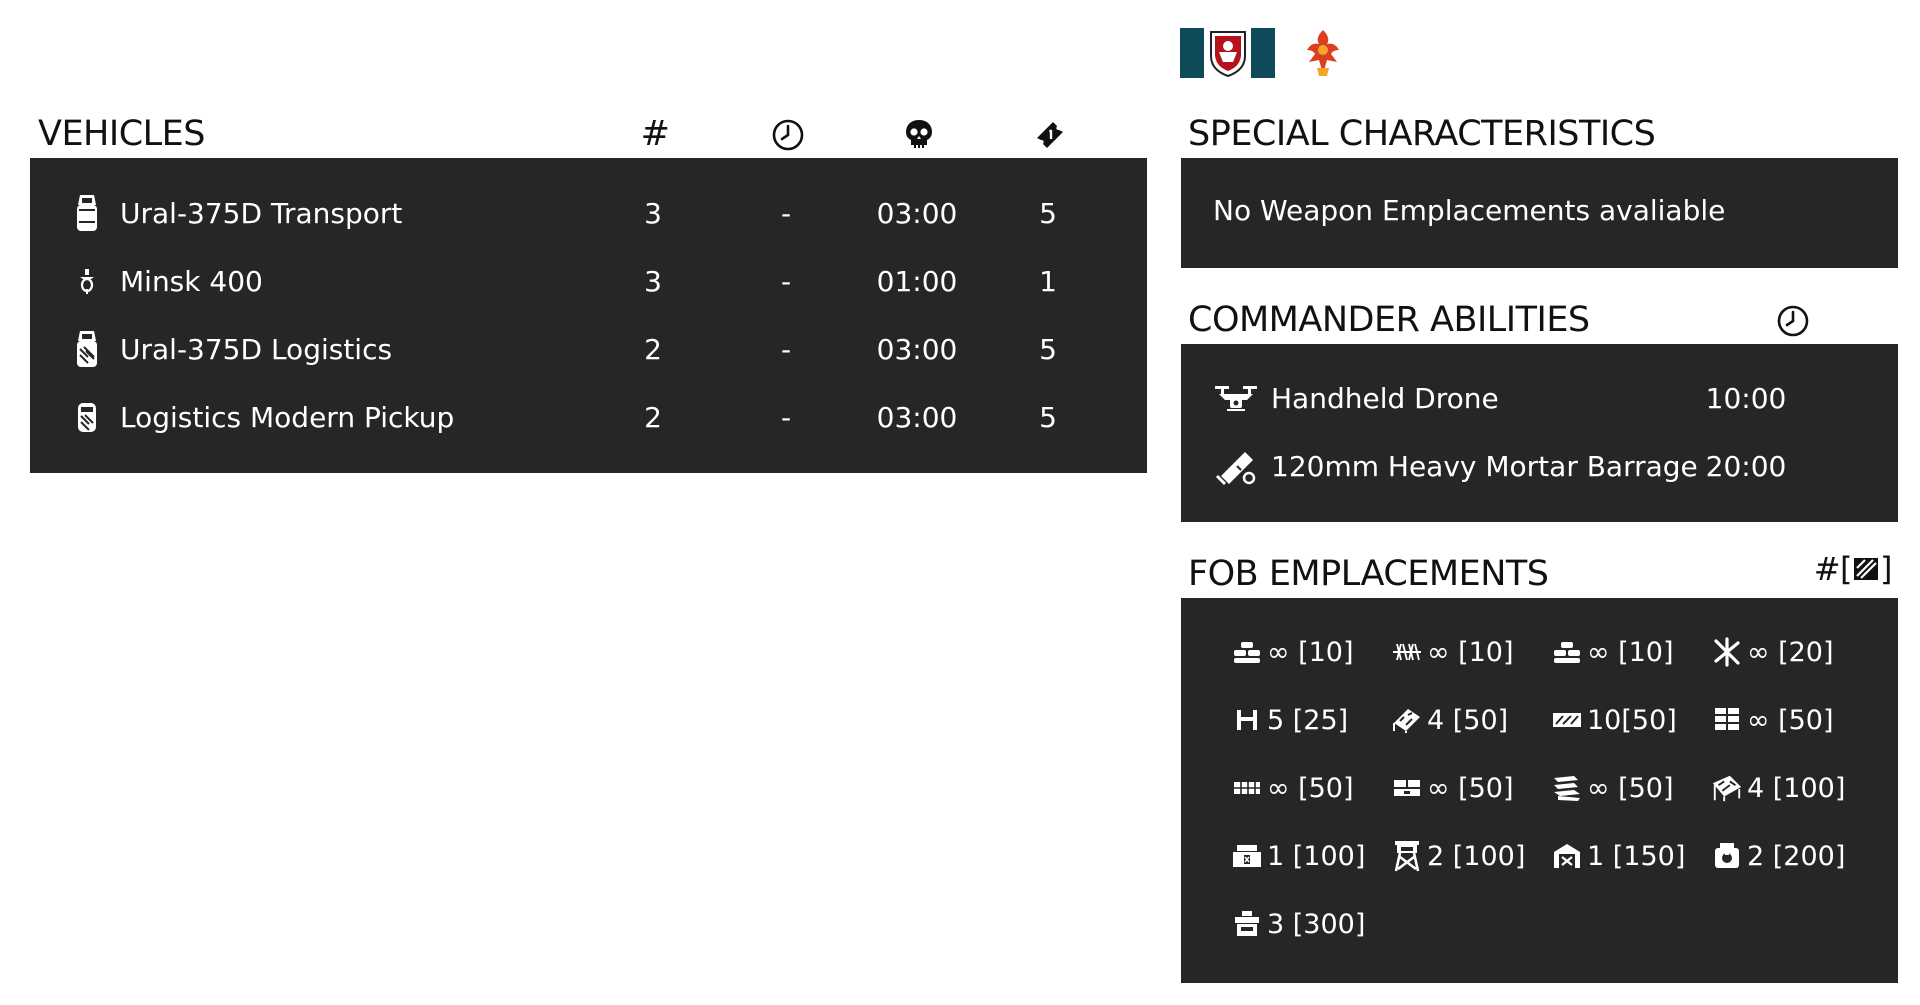 This screenshot has height=1005, width=1920. I want to click on ability-row: 120mm Heavy Mortar Barrage 20:00, so click(1539, 466).